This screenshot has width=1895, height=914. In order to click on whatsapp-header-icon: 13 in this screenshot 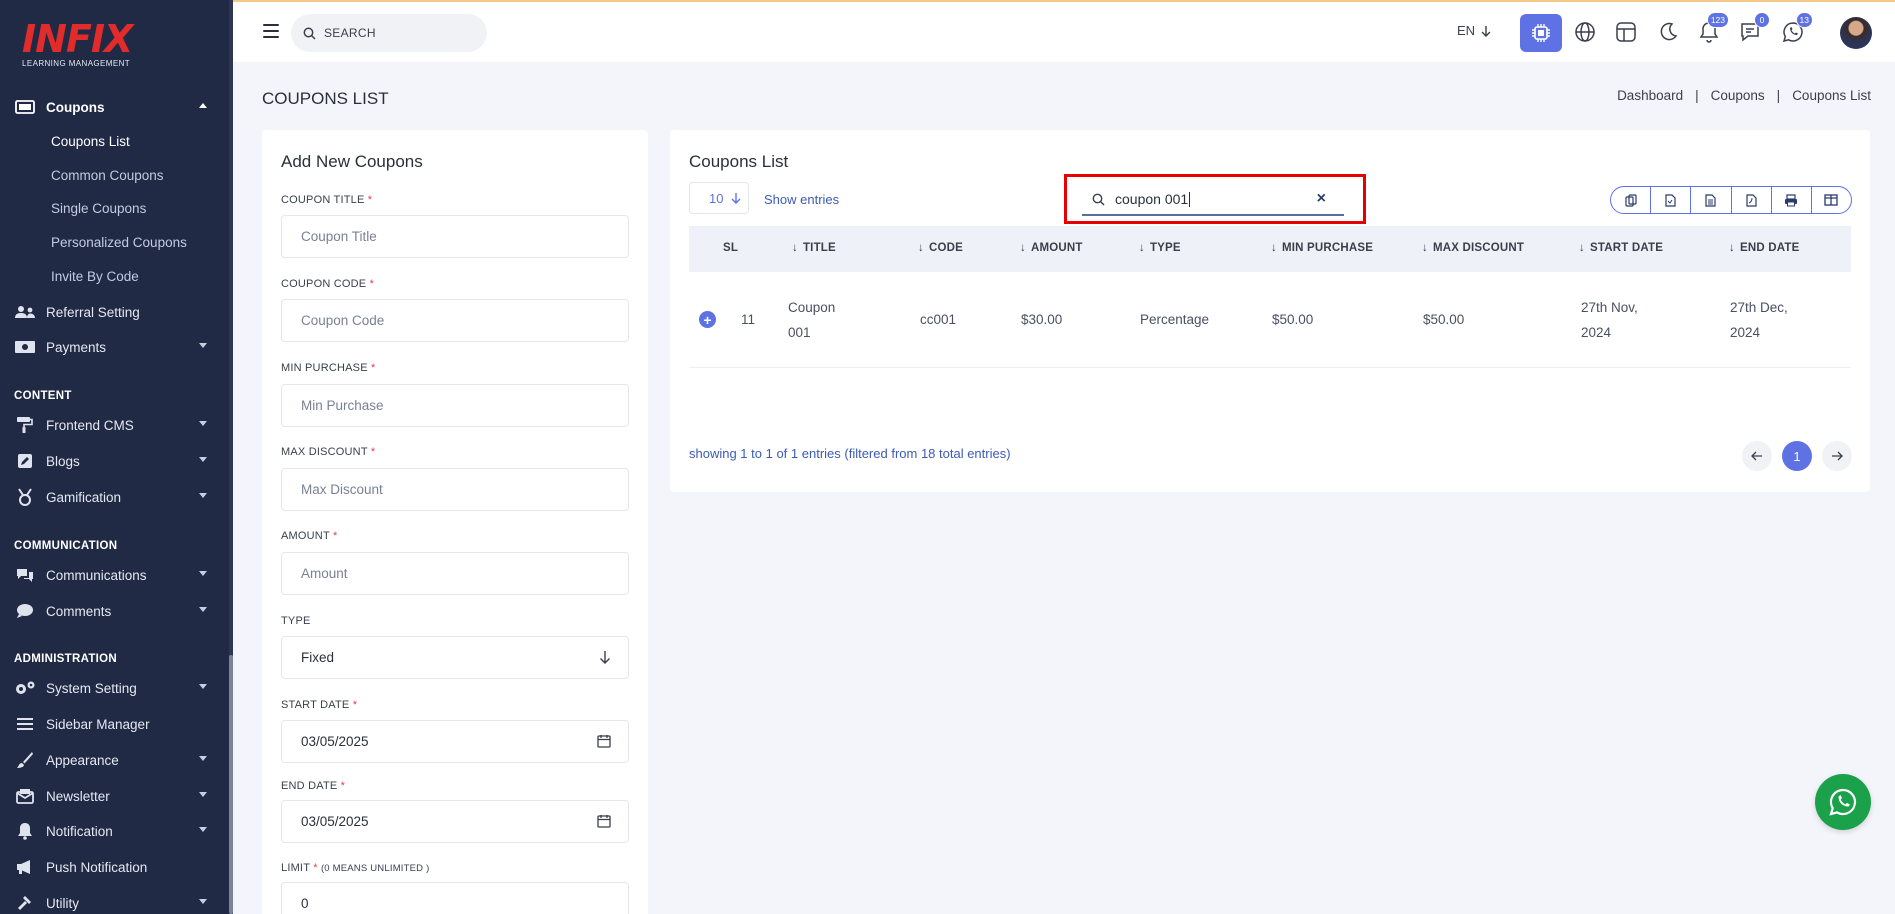, I will do `click(1796, 29)`.